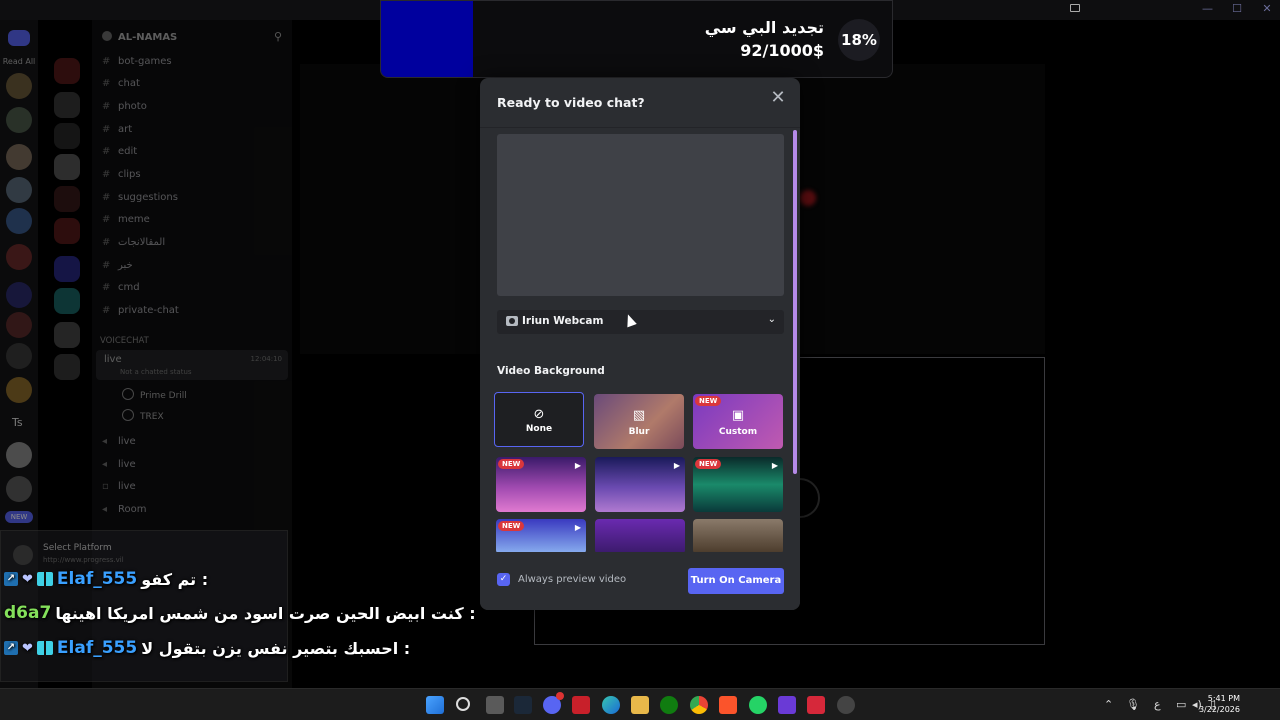 Image resolution: width=1280 pixels, height=720 pixels. Describe the element at coordinates (19, 61) in the screenshot. I see `read-all-button: Read All` at that location.